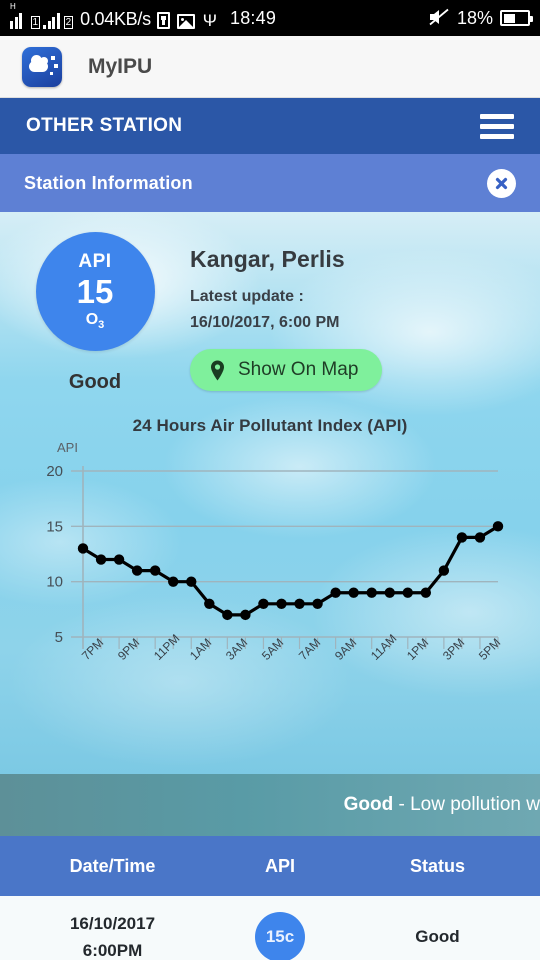 The image size is (540, 960). What do you see at coordinates (298, 369) in the screenshot?
I see `show-on-map-label: Show On Map` at bounding box center [298, 369].